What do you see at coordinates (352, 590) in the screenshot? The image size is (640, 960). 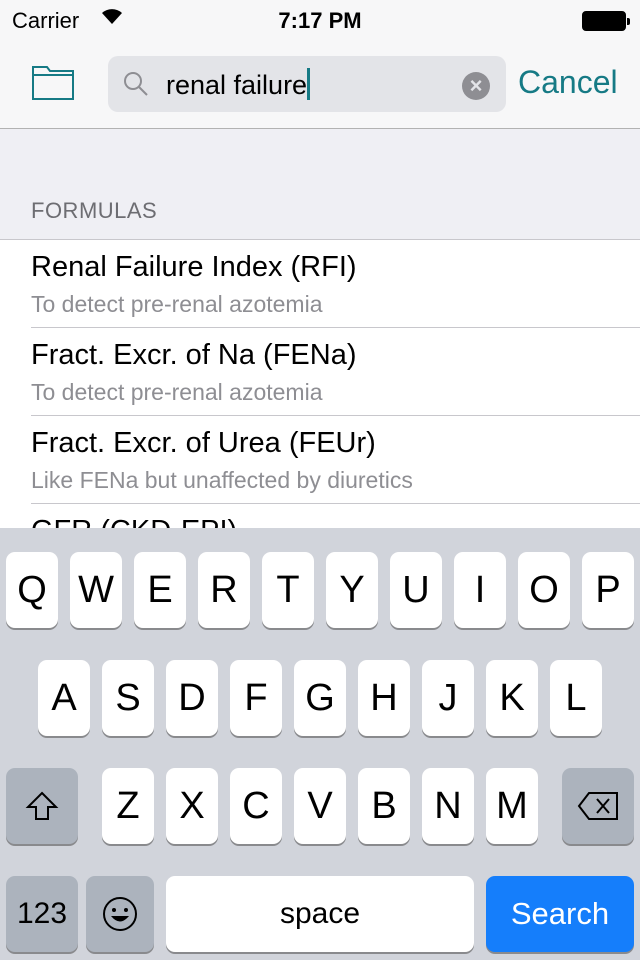 I see `key-y: Y` at bounding box center [352, 590].